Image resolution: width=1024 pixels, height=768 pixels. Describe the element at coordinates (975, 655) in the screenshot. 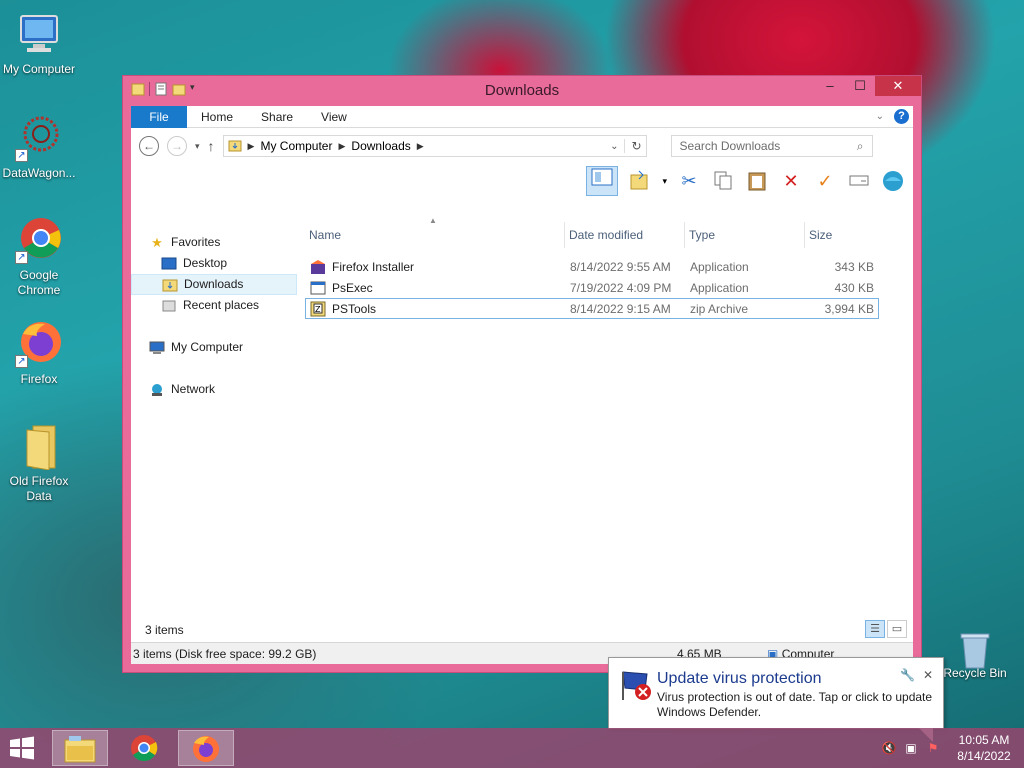

I see `desktop-icon-recycle-bin: Recycle Bin` at that location.